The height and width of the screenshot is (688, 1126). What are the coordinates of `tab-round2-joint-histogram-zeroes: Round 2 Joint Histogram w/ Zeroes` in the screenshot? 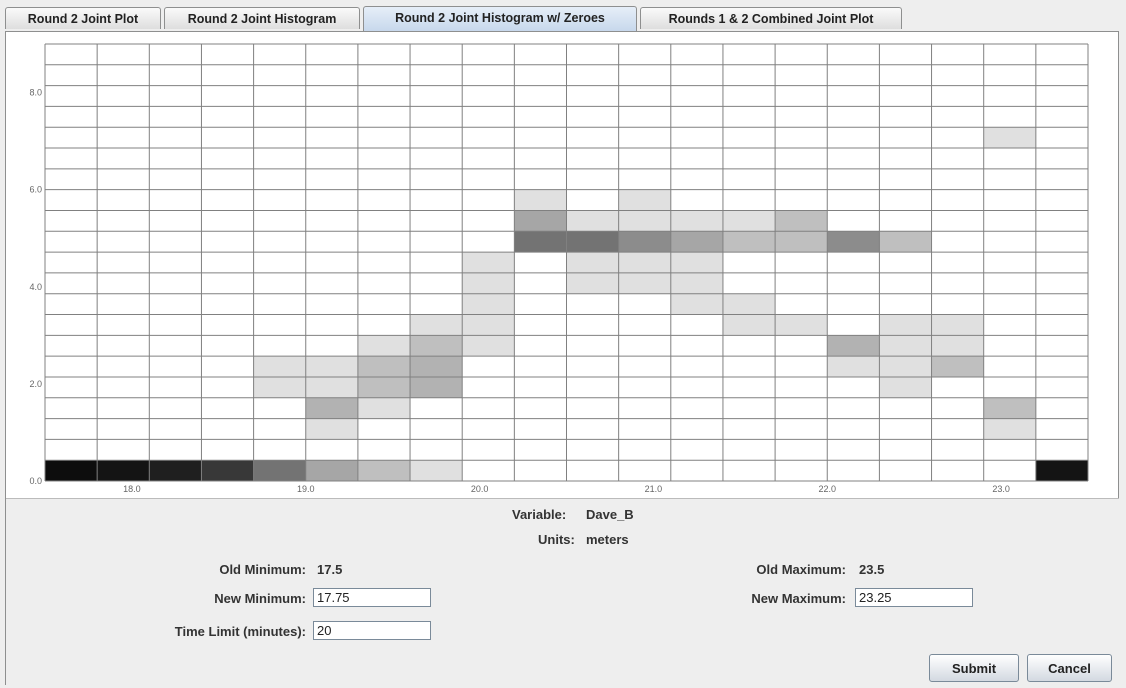 It's located at (500, 18).